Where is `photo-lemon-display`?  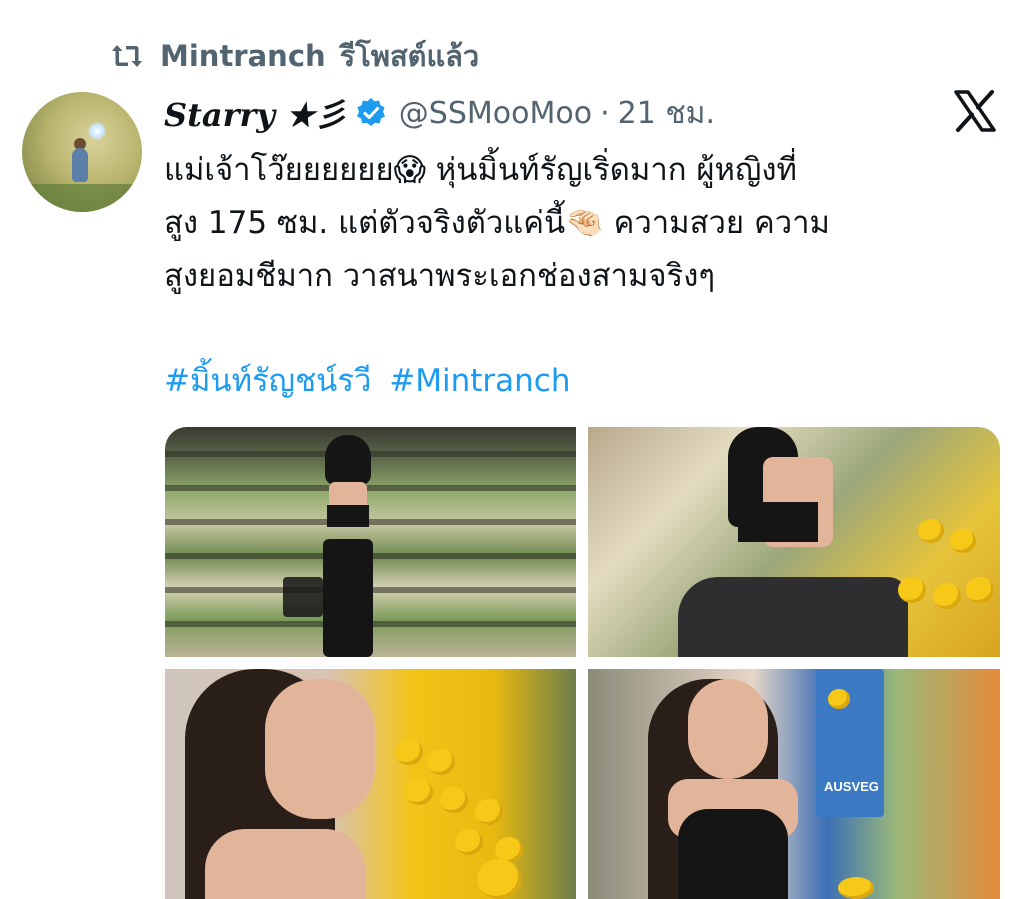 photo-lemon-display is located at coordinates (370, 784).